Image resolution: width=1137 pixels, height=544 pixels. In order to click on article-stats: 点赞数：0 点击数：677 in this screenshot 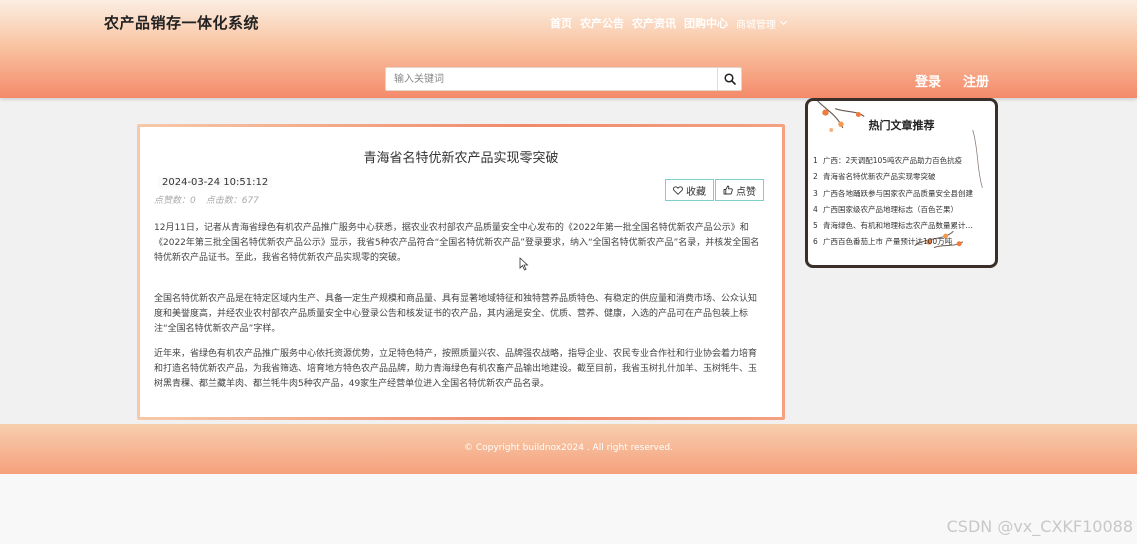, I will do `click(206, 199)`.